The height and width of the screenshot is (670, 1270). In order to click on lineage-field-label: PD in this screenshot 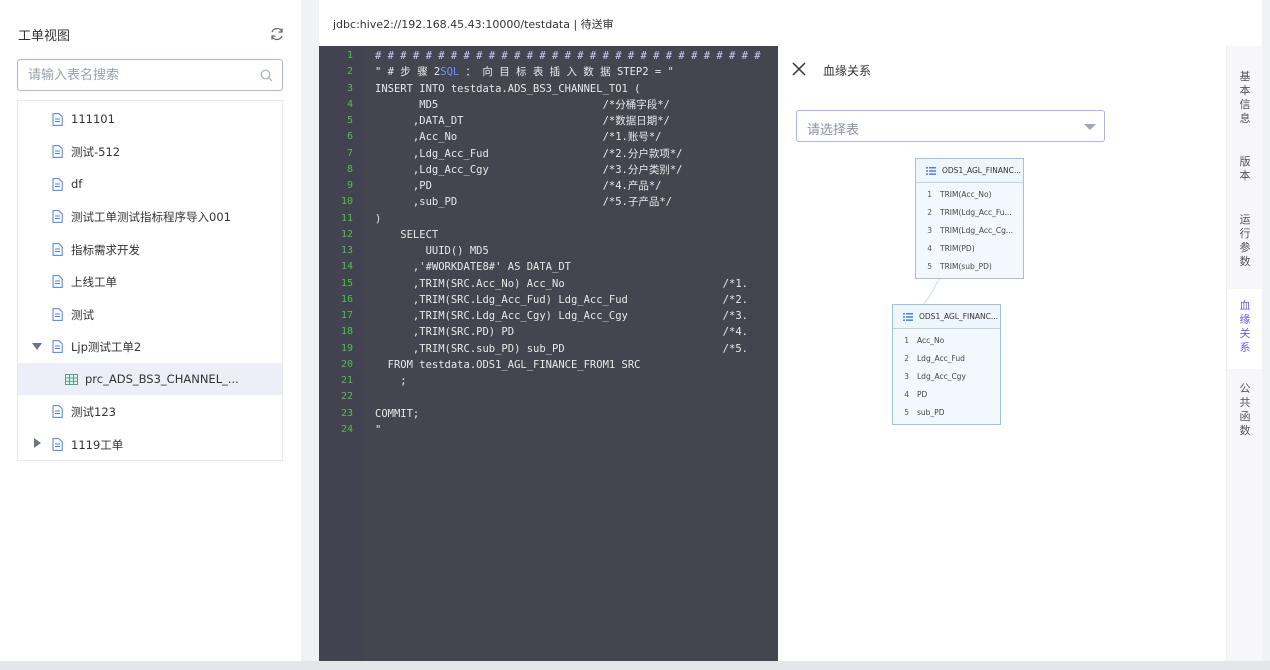, I will do `click(922, 394)`.